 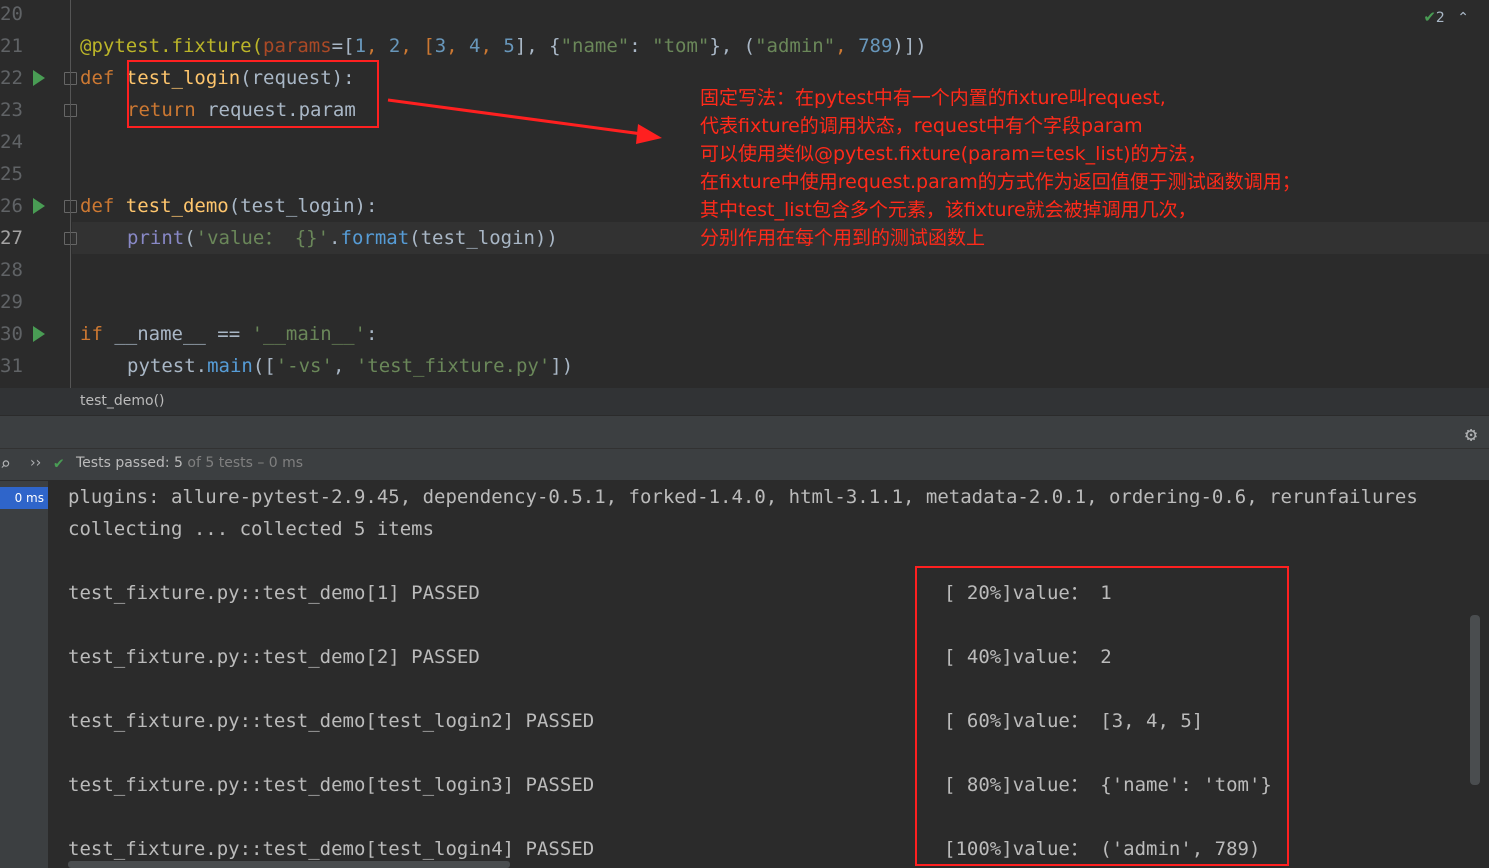 I want to click on annotation-line: 分别作用在每个用到的测试函数上, so click(x=843, y=238).